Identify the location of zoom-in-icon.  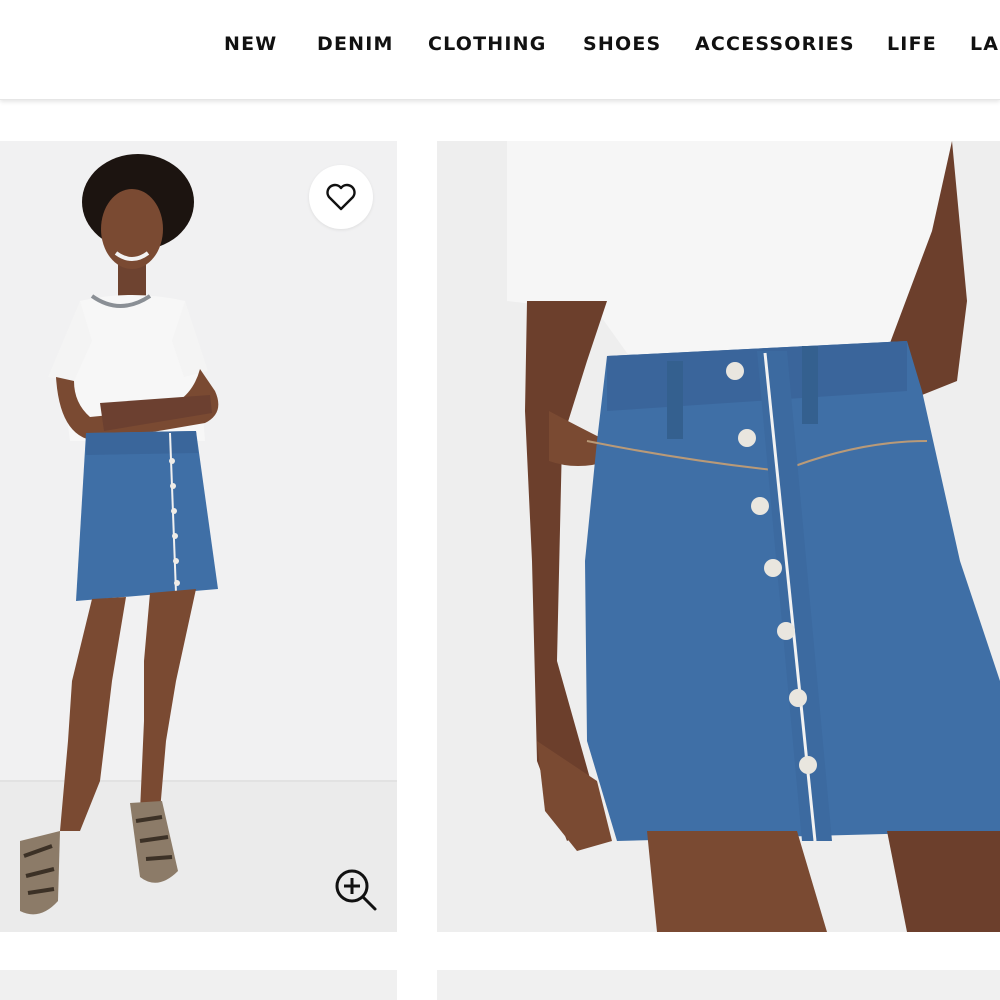
(356, 890).